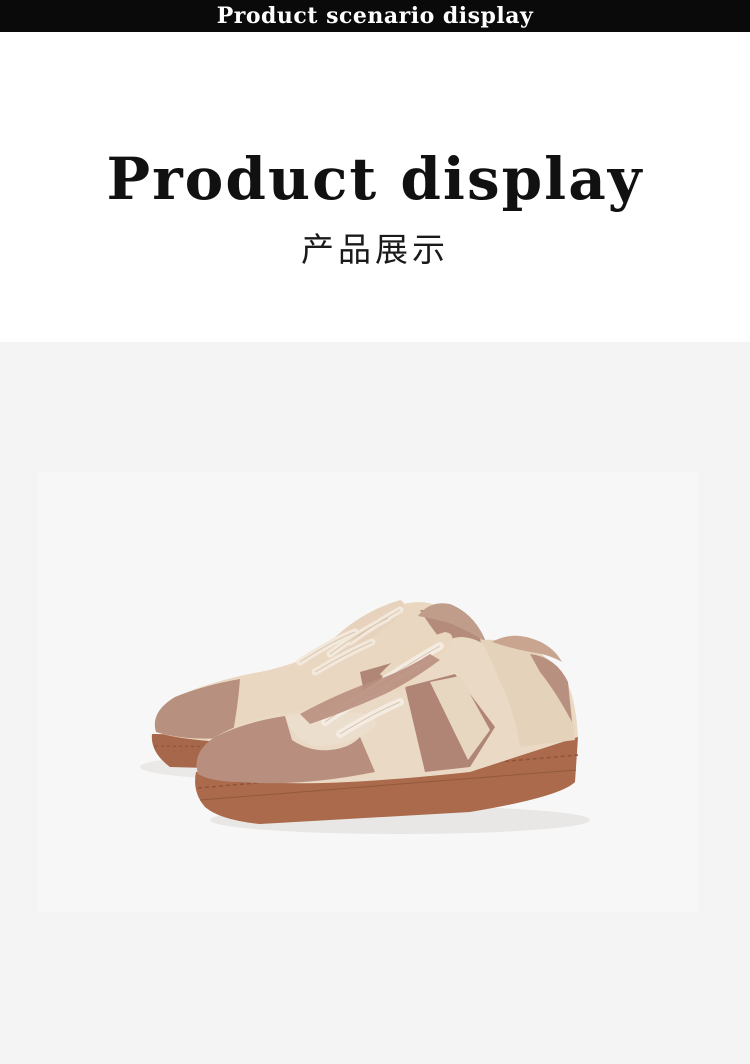 The height and width of the screenshot is (1064, 750). I want to click on top-banner: Product scenario display, so click(375, 16).